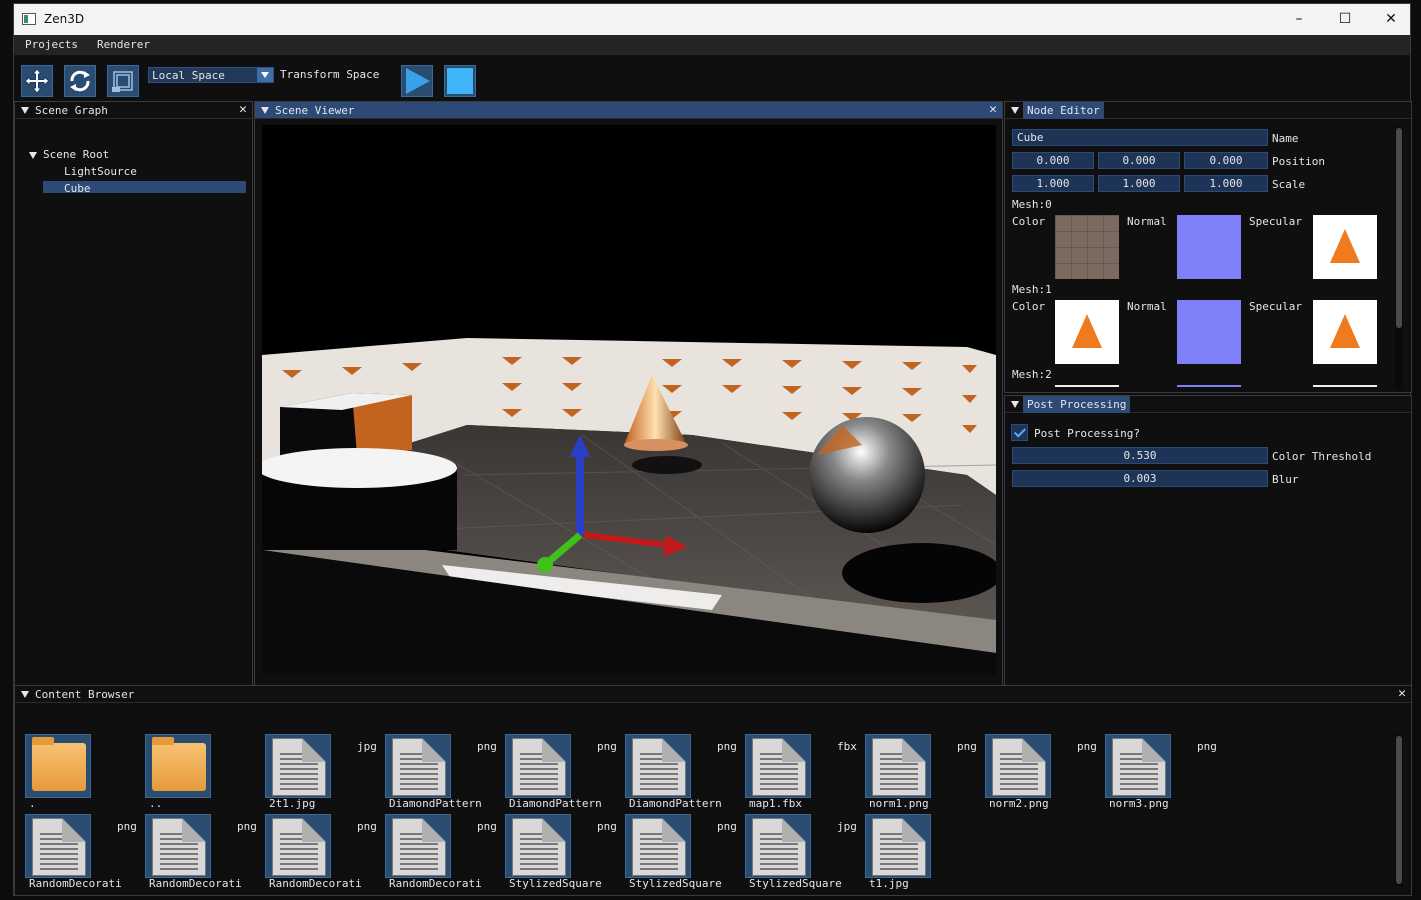 The width and height of the screenshot is (1421, 900). Describe the element at coordinates (1209, 332) in the screenshot. I see `mesh-1-normal-texture` at that location.